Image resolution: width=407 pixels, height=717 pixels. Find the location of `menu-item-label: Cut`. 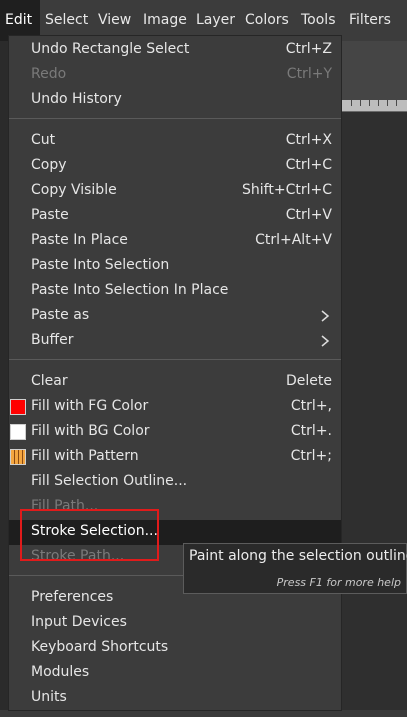

menu-item-label: Cut is located at coordinates (43, 140).